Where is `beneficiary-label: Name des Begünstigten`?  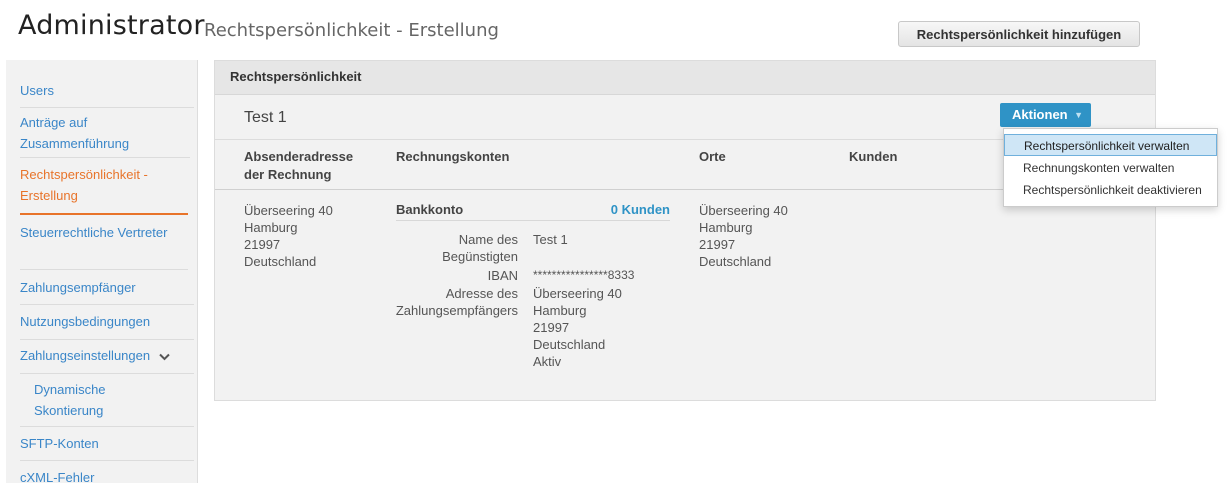
beneficiary-label: Name des Begünstigten is located at coordinates (480, 248).